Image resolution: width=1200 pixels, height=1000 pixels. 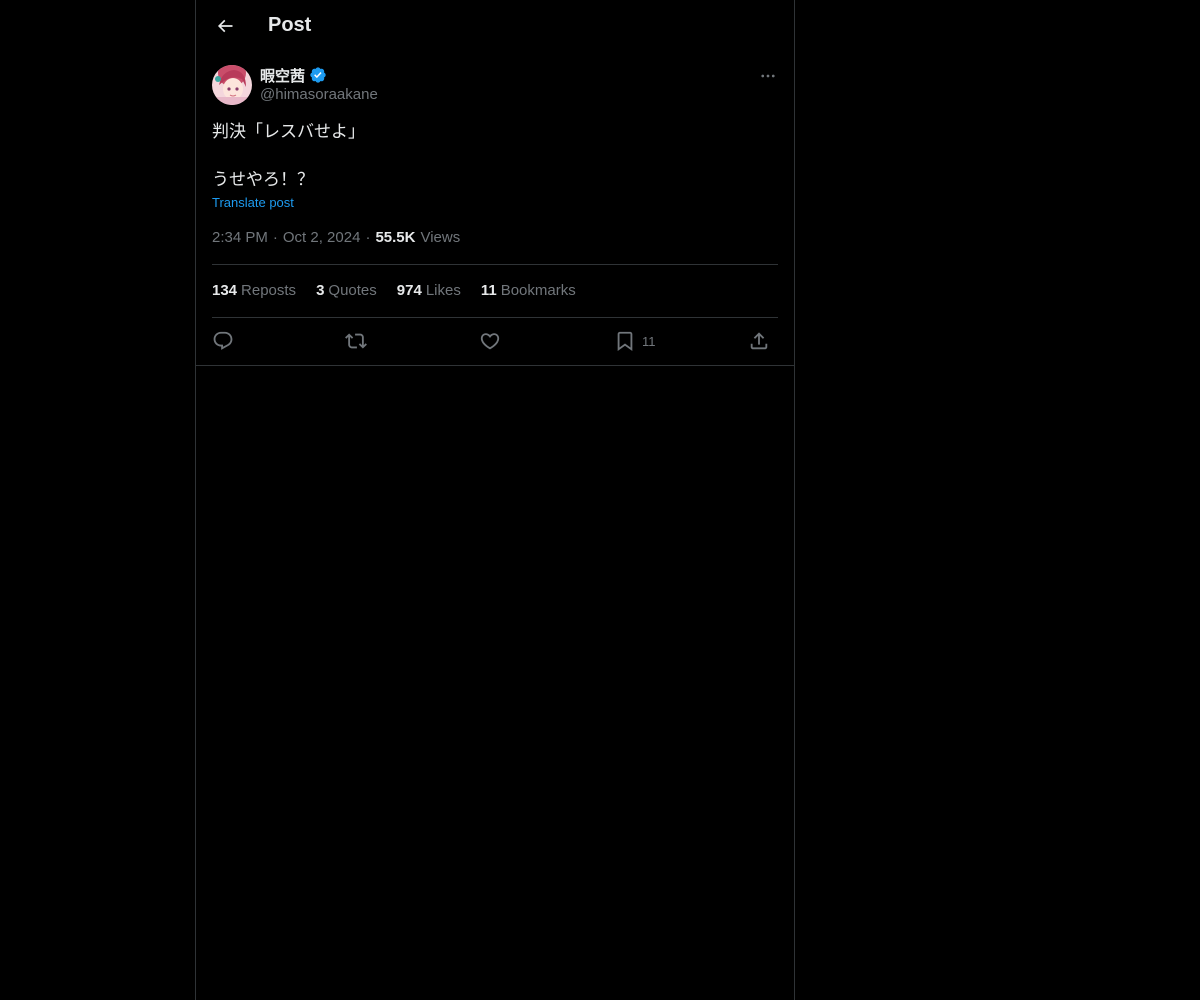 I want to click on post-text: 判決「レスバせよ」 うせやろ！？, so click(x=495, y=156).